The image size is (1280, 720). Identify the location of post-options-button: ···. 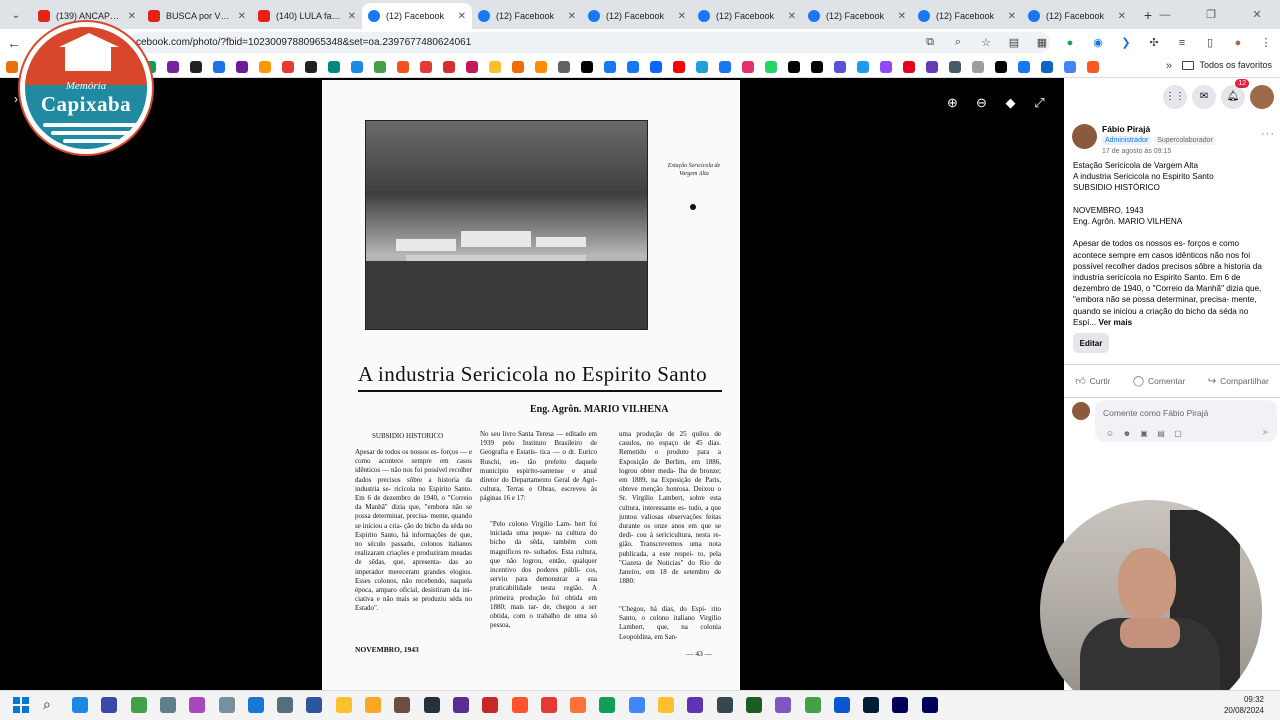
(1268, 134).